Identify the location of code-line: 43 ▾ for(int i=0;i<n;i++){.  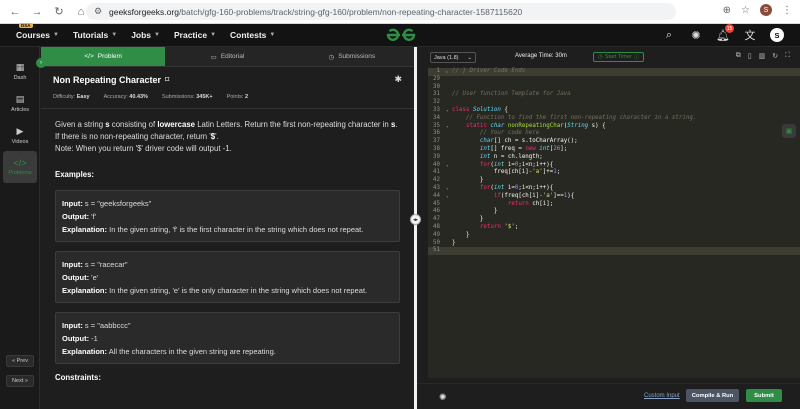
(614, 189).